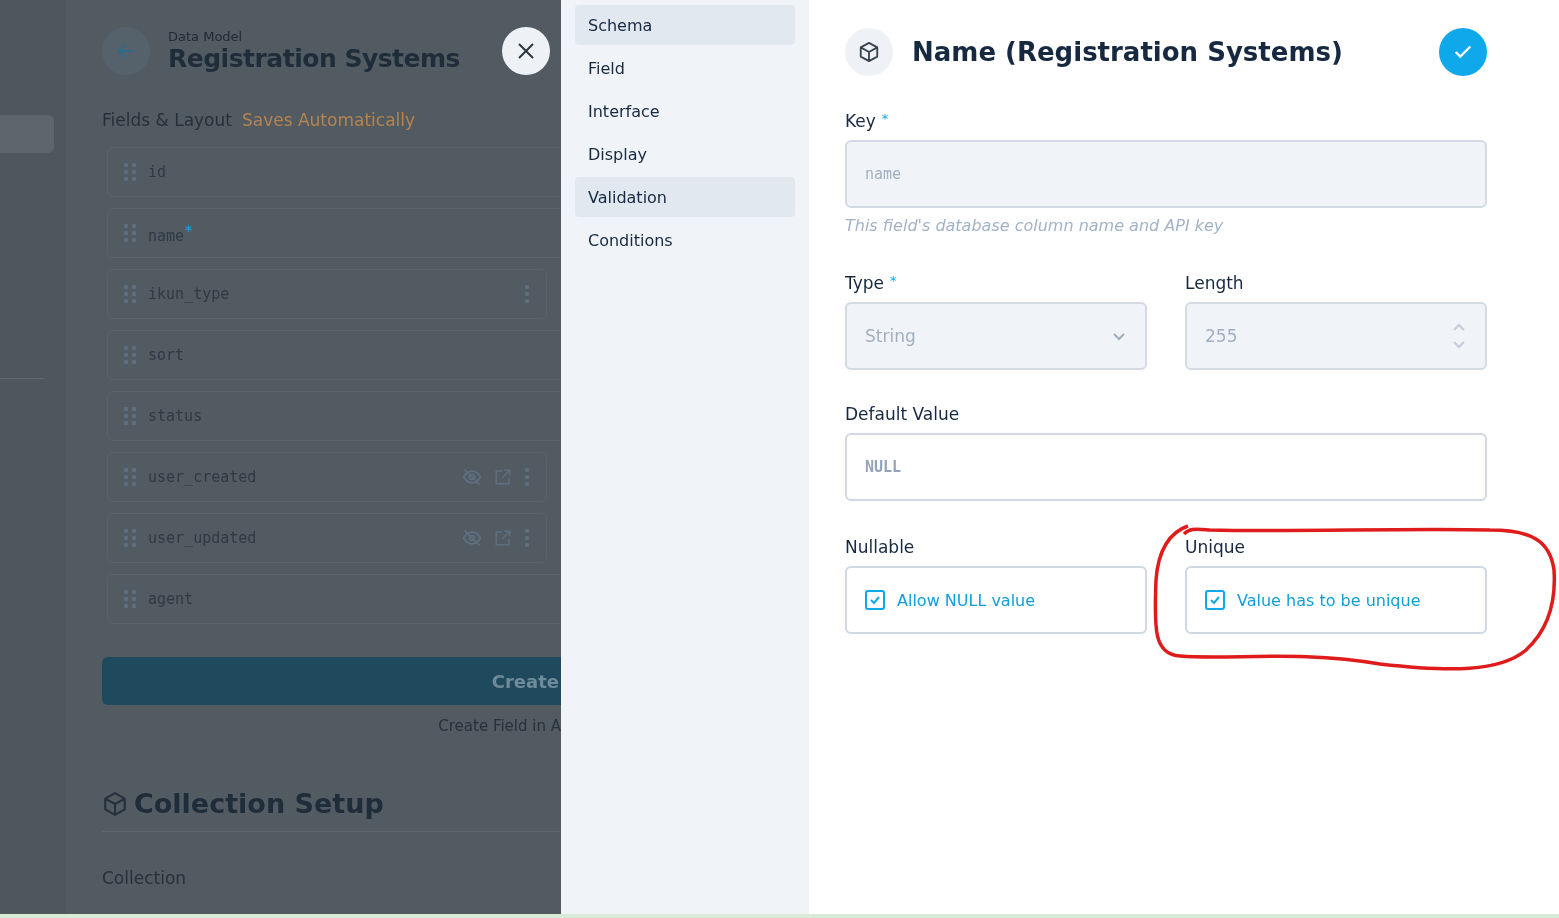 Image resolution: width=1559 pixels, height=918 pixels. I want to click on field-label: Length, so click(1214, 283).